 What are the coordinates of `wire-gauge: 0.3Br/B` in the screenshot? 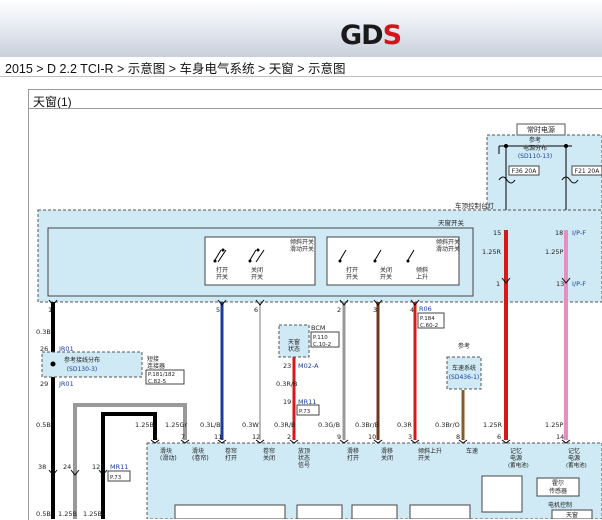 It's located at (367, 425).